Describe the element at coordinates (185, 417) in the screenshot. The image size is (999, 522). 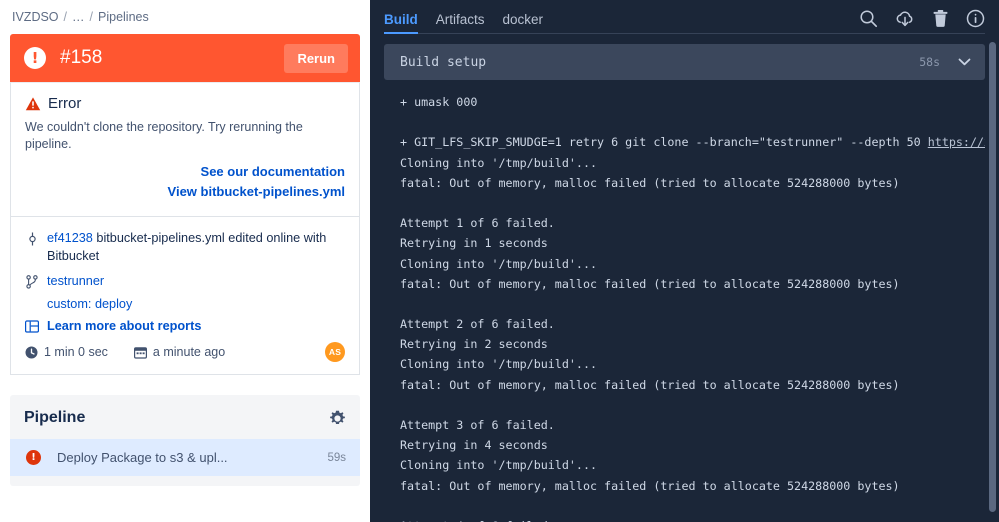
I see `pipeline-header: Pipeline` at that location.